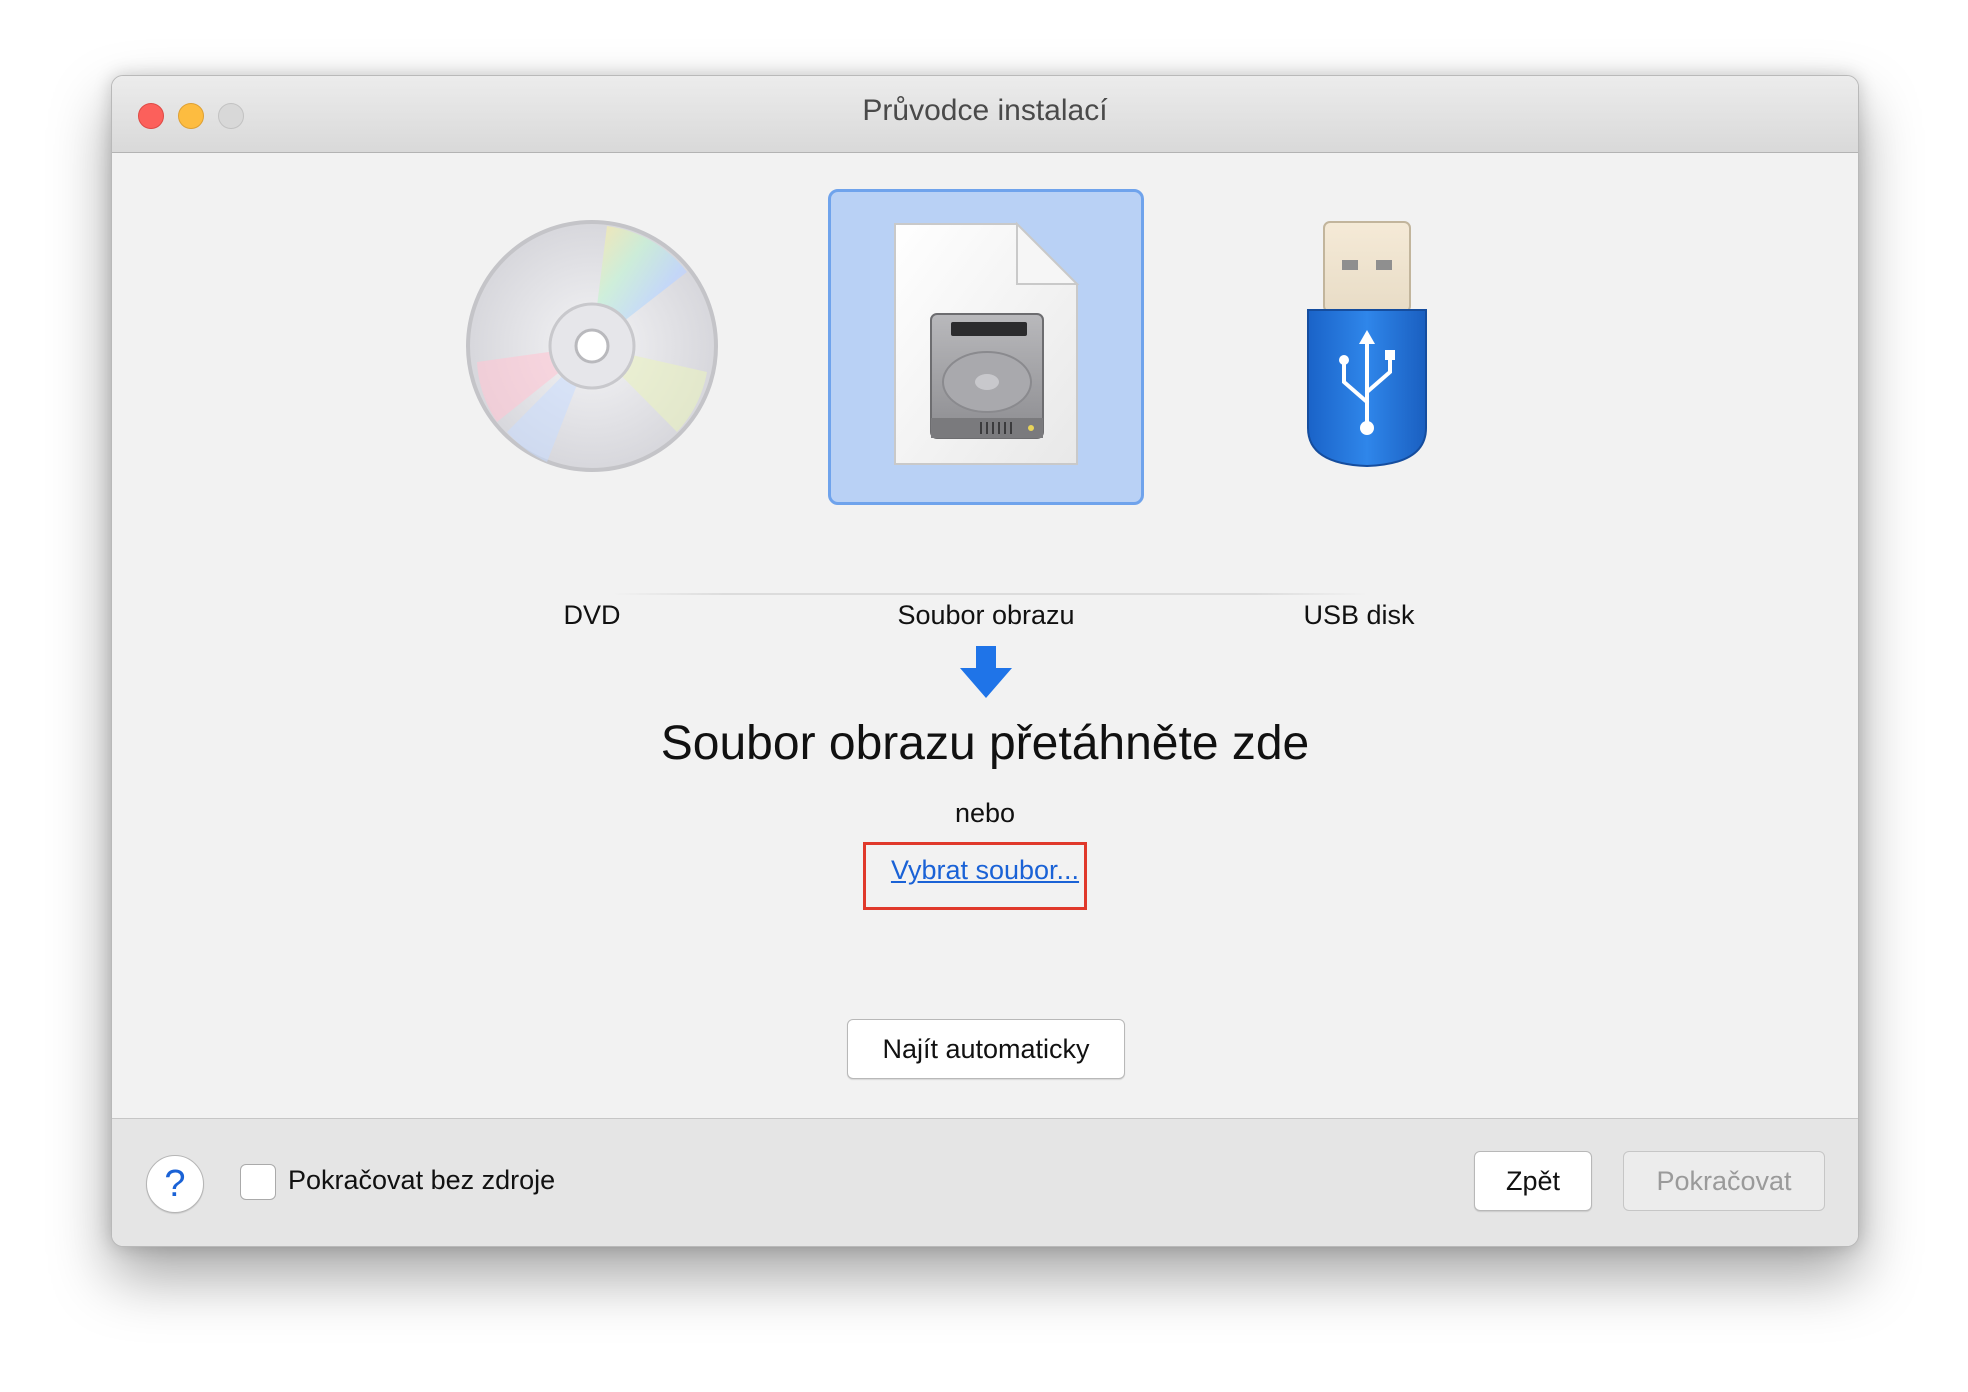 This screenshot has width=1968, height=1392. What do you see at coordinates (175, 1184) in the screenshot?
I see `help-button: ?` at bounding box center [175, 1184].